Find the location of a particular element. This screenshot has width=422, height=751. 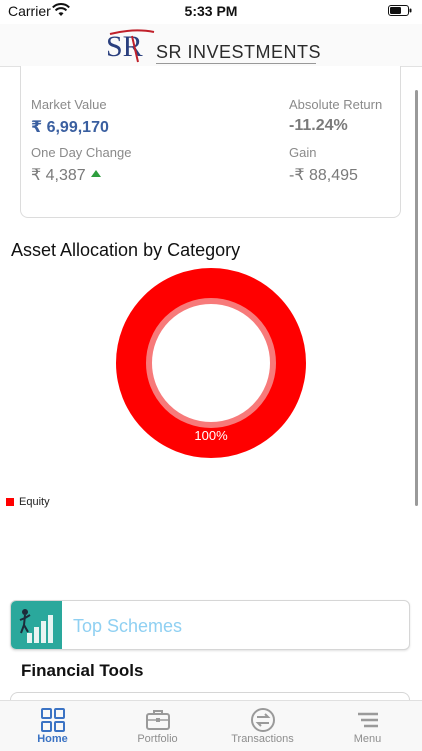

tab-portfolio: Portfolio is located at coordinates (157, 726).